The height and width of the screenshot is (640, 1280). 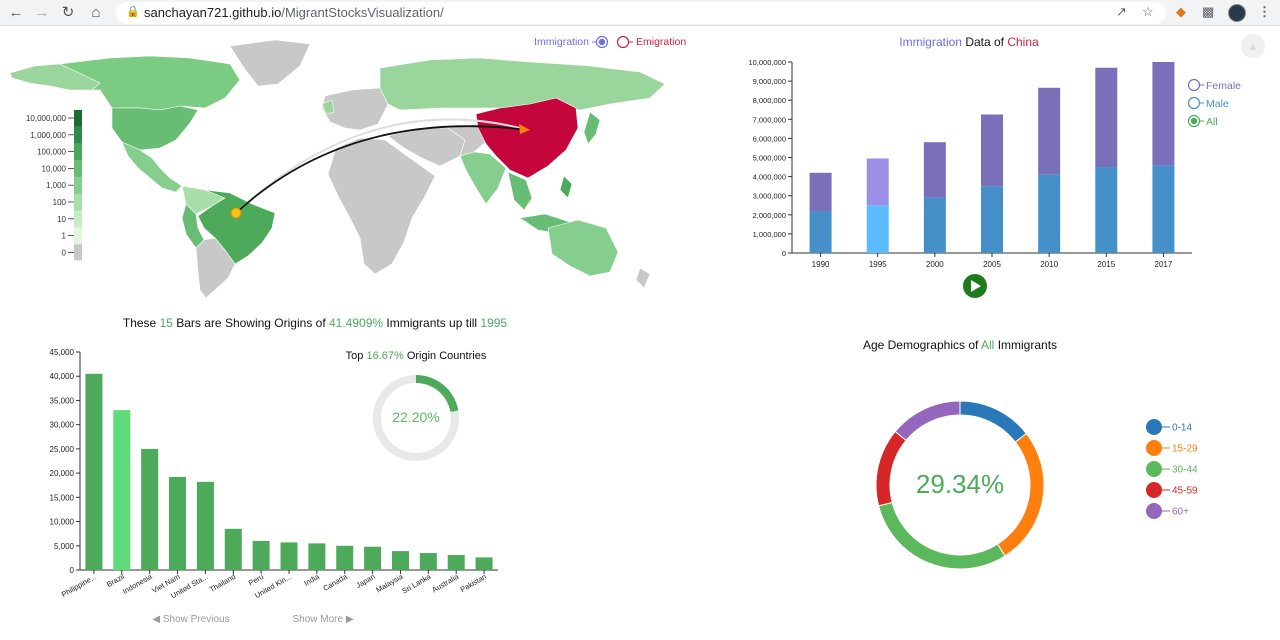 I want to click on title-part: Bars are Showing Origins of, so click(x=251, y=323).